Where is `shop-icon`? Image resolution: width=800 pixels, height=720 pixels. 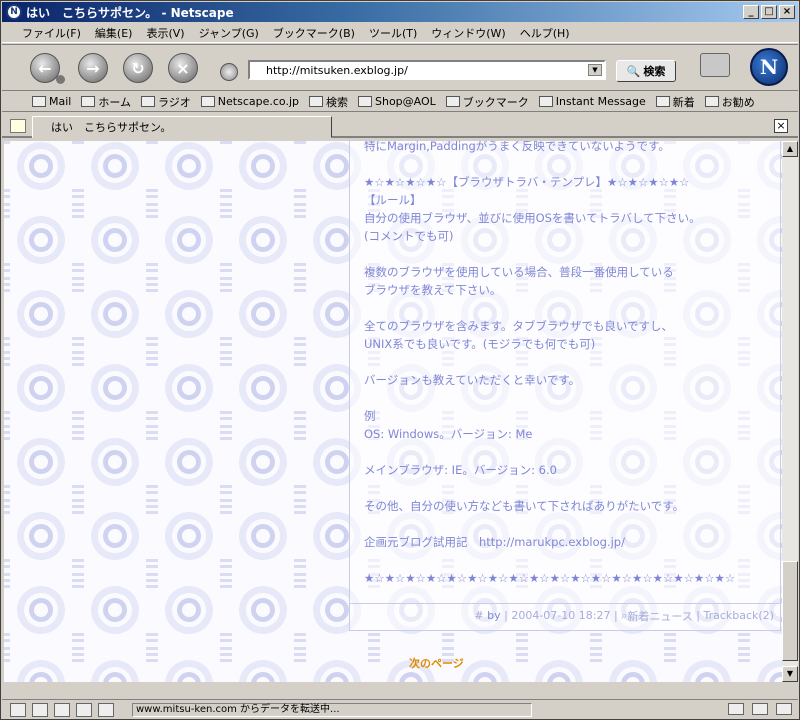
shop-icon is located at coordinates (365, 101).